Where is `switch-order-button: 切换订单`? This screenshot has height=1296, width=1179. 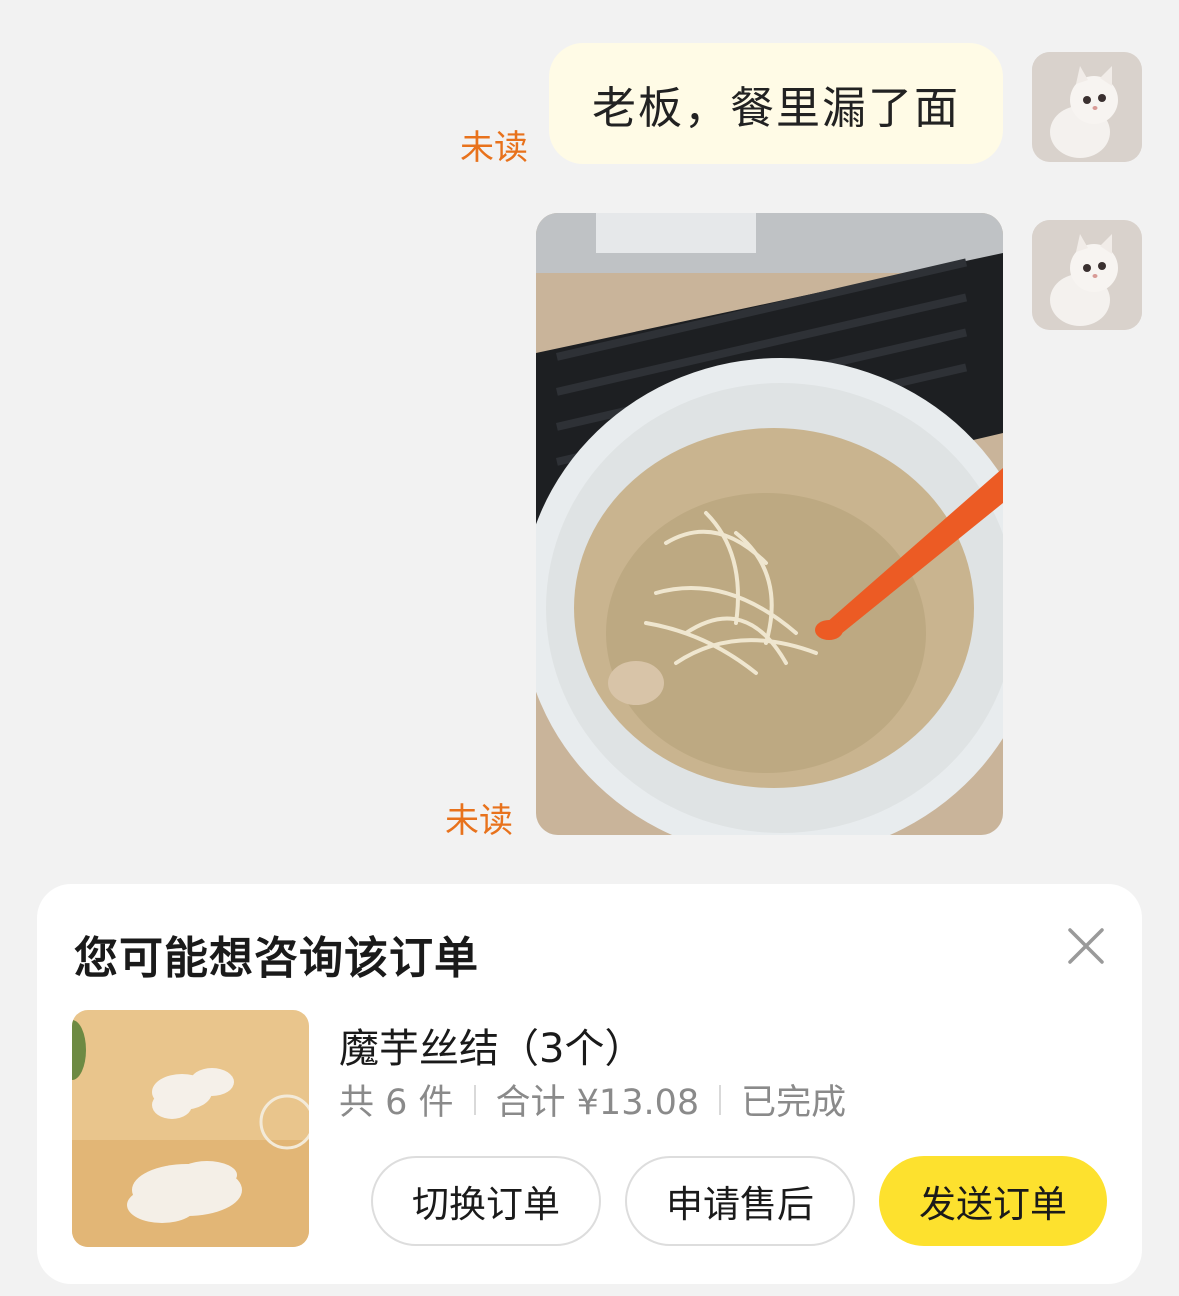
switch-order-button: 切换订单 is located at coordinates (486, 1201).